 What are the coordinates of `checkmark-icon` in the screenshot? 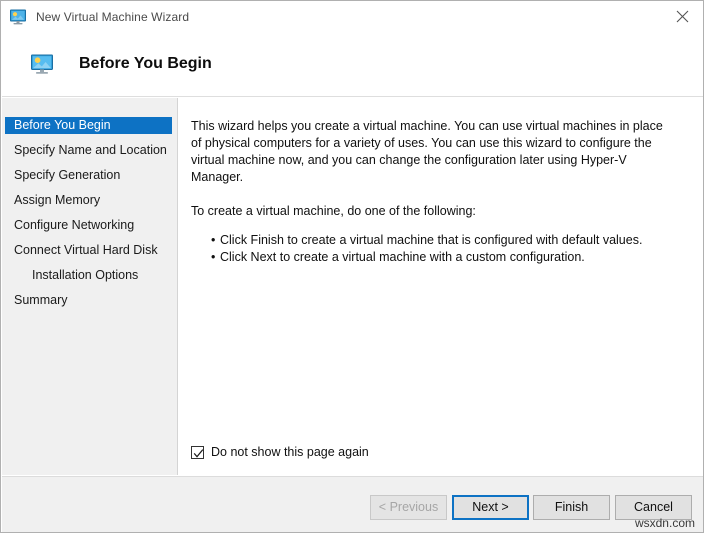 It's located at (197, 452).